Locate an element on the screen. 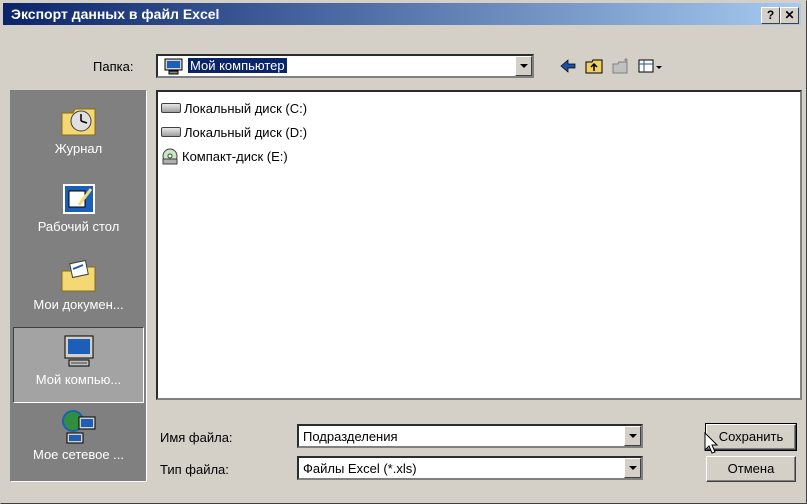 This screenshot has width=807, height=504. list-item-drive-c: Локальный диск (C:) is located at coordinates (234, 108).